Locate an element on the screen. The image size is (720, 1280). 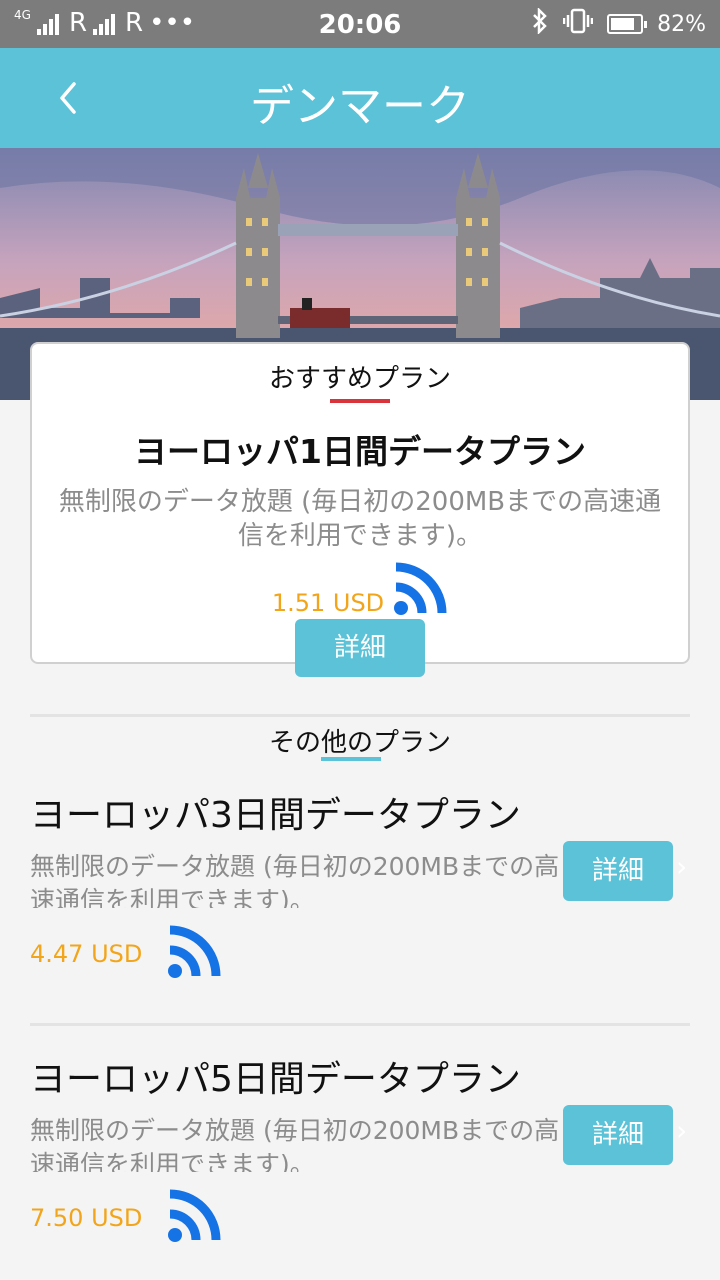
plan-price: 7.50 USD is located at coordinates (86, 1218).